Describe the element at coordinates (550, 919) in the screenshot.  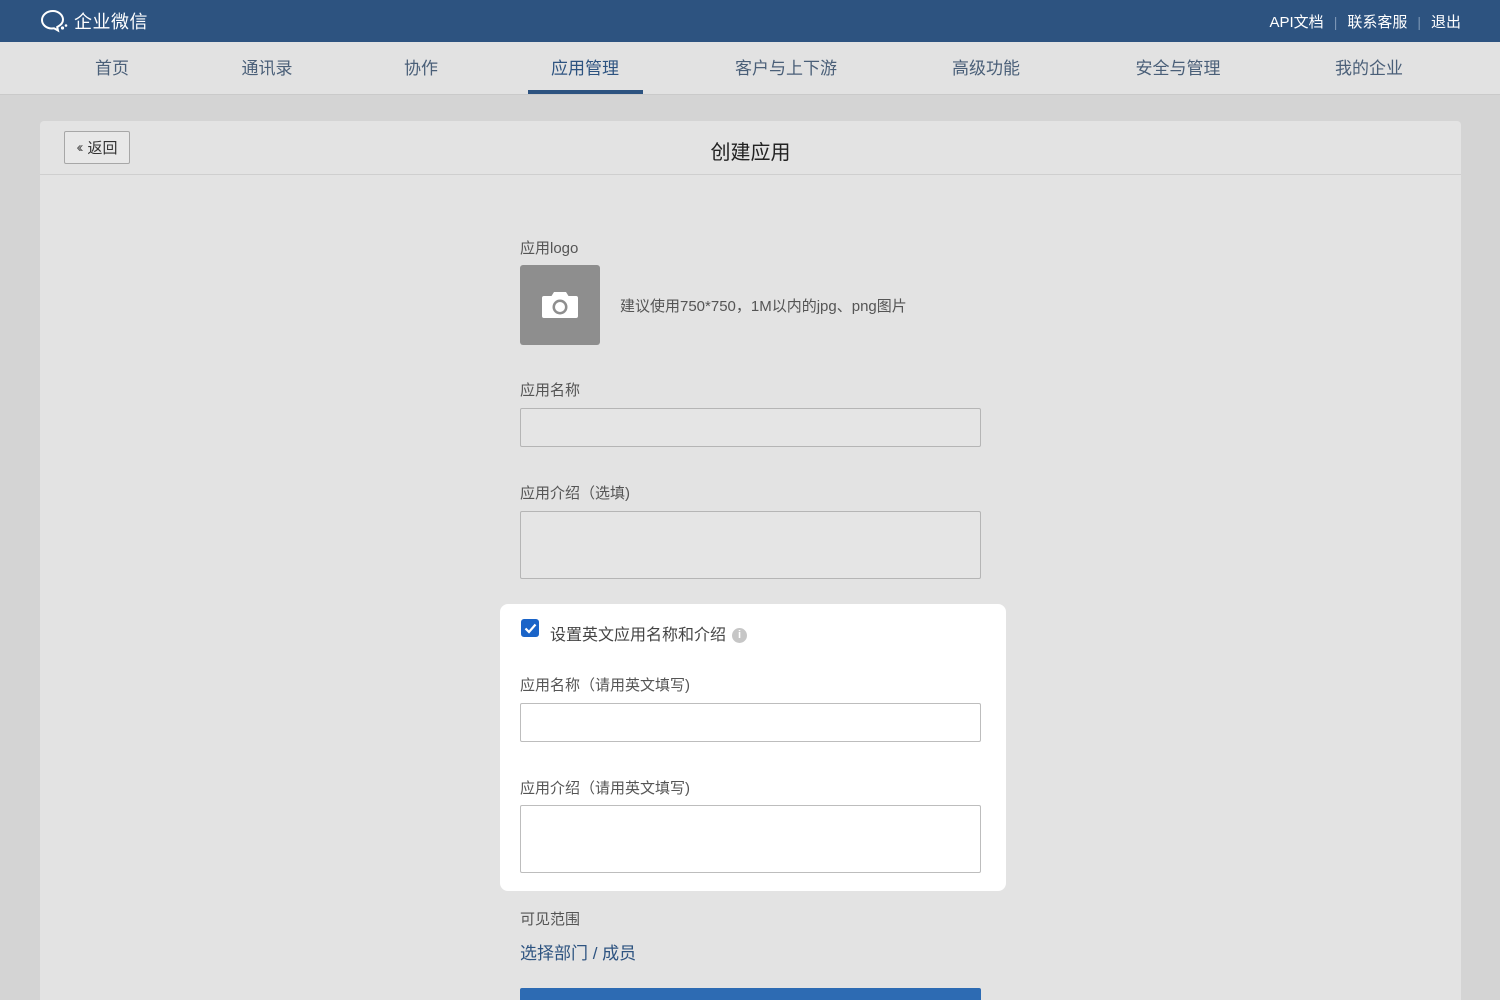
I see `visibility-label: 可见范围` at that location.